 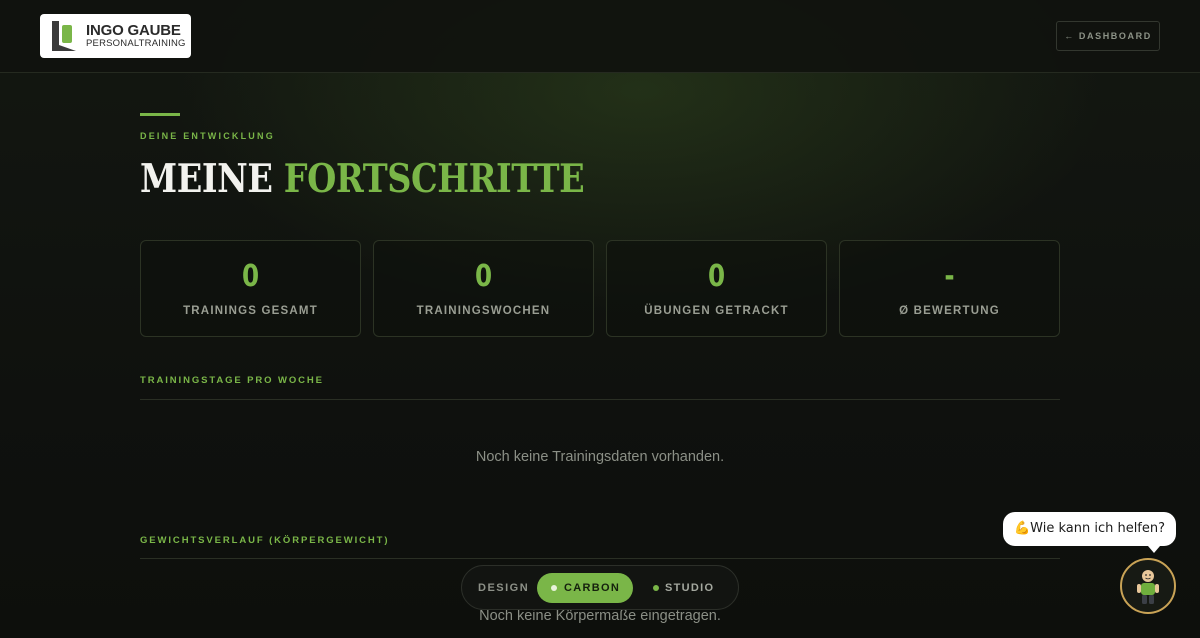 What do you see at coordinates (600, 457) in the screenshot?
I see `empty-state-message: Noch keine Trainingsdaten vorhanden.` at bounding box center [600, 457].